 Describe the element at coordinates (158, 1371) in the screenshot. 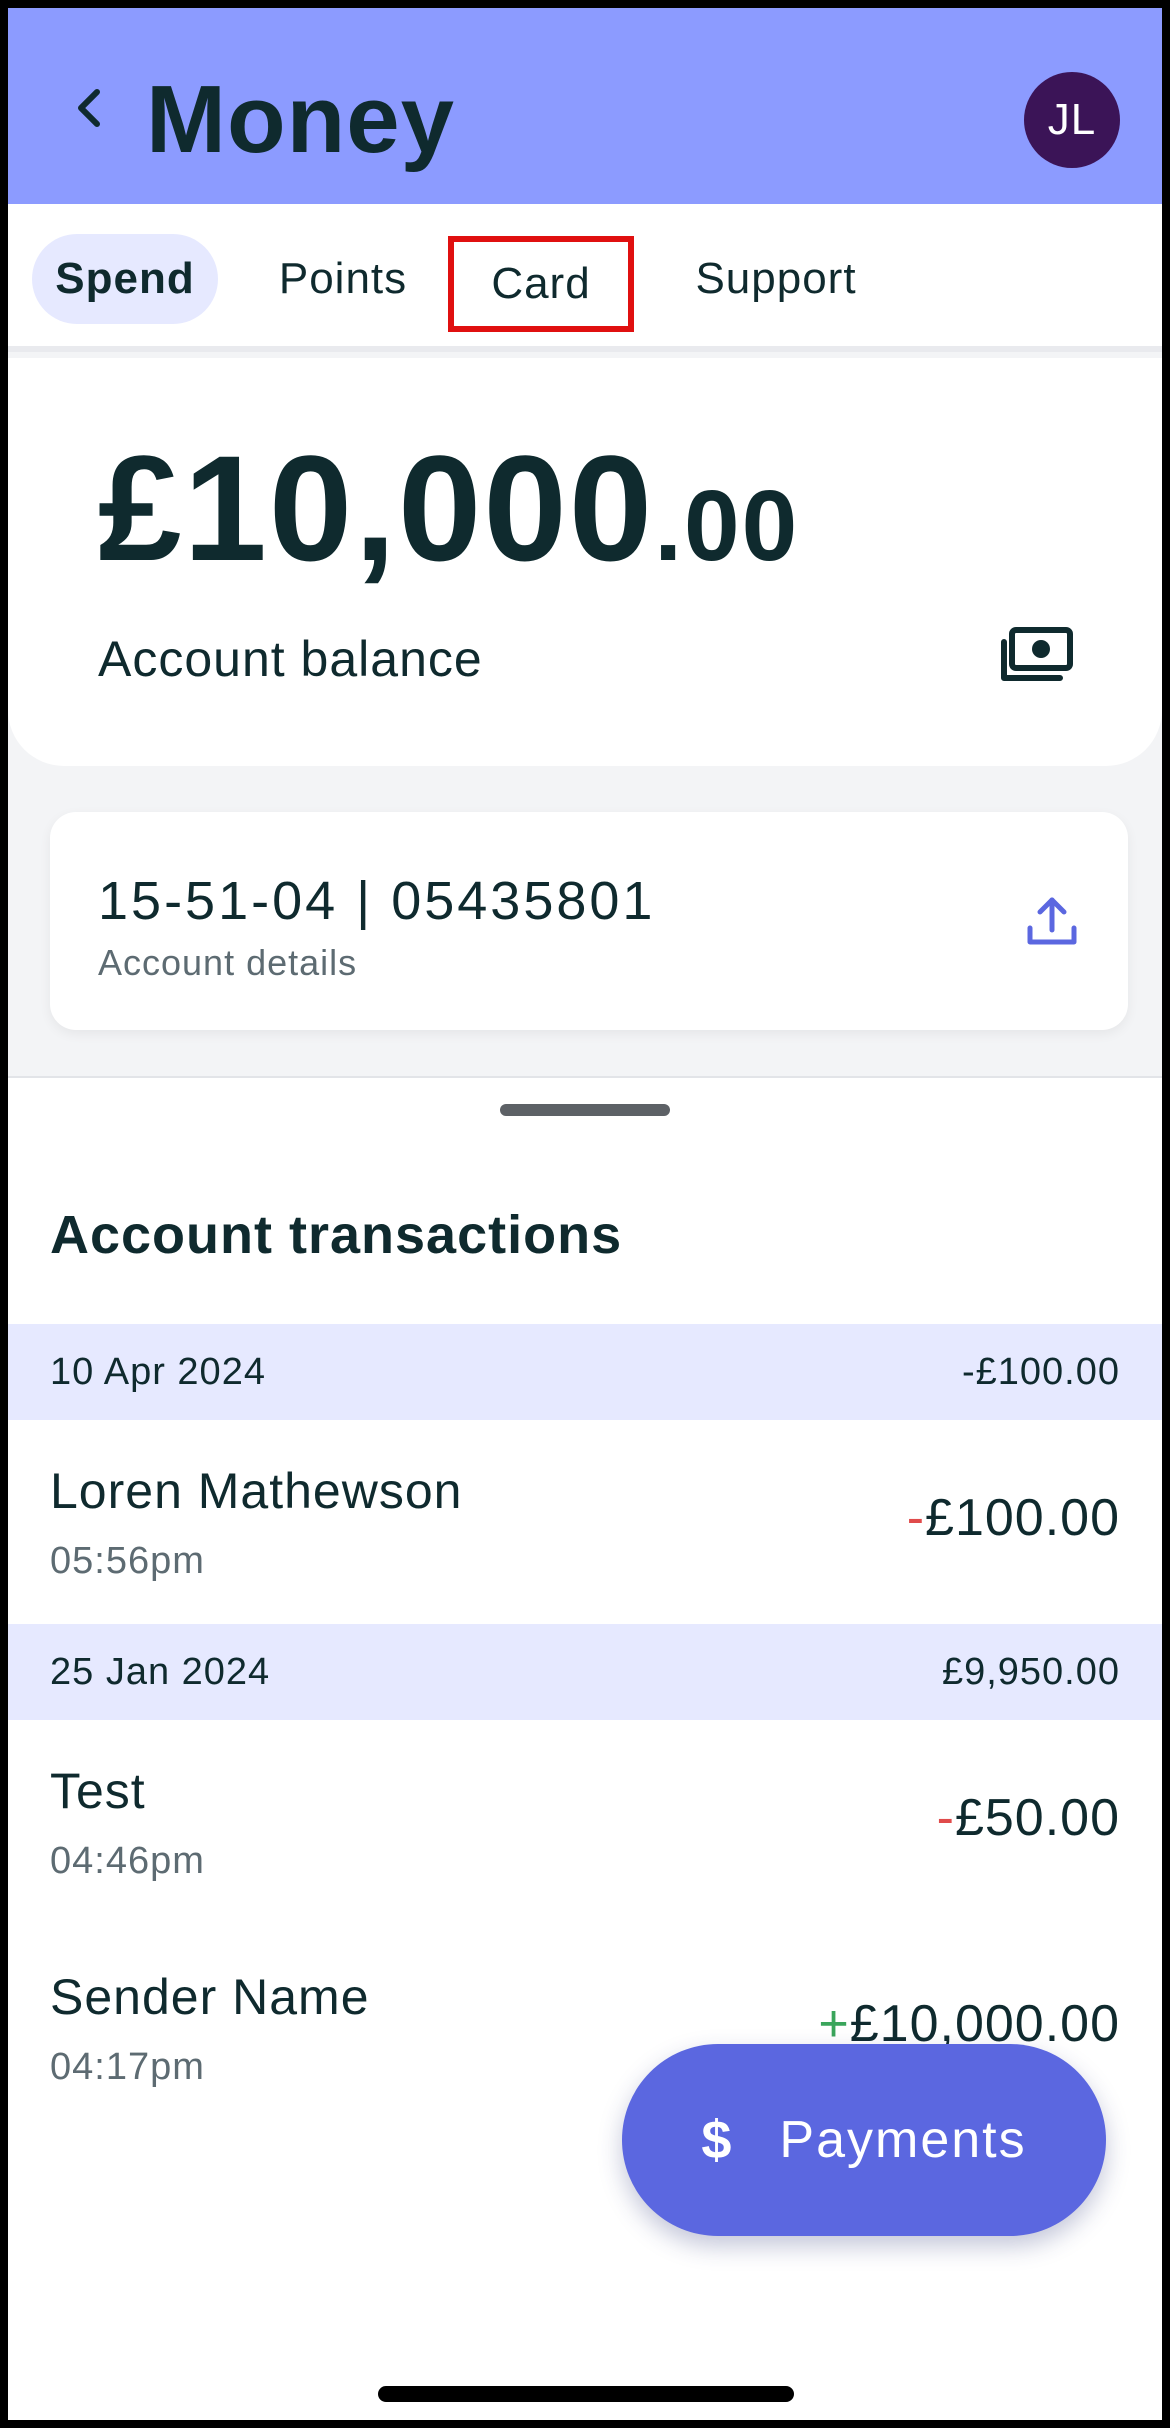

I see `date-header-date: 10 Apr 2024` at that location.